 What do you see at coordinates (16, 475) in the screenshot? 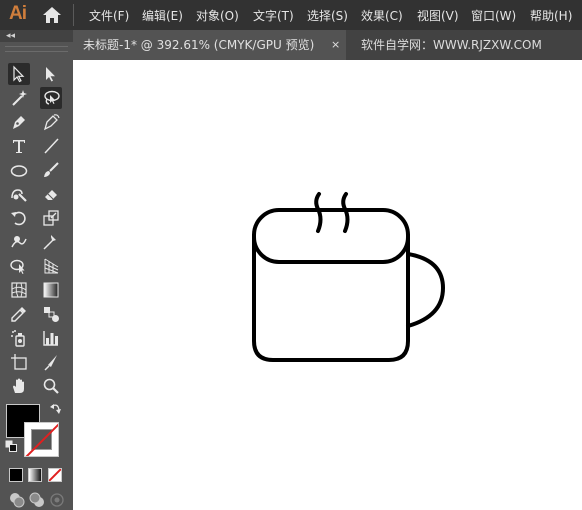
I see `color-mode-button` at bounding box center [16, 475].